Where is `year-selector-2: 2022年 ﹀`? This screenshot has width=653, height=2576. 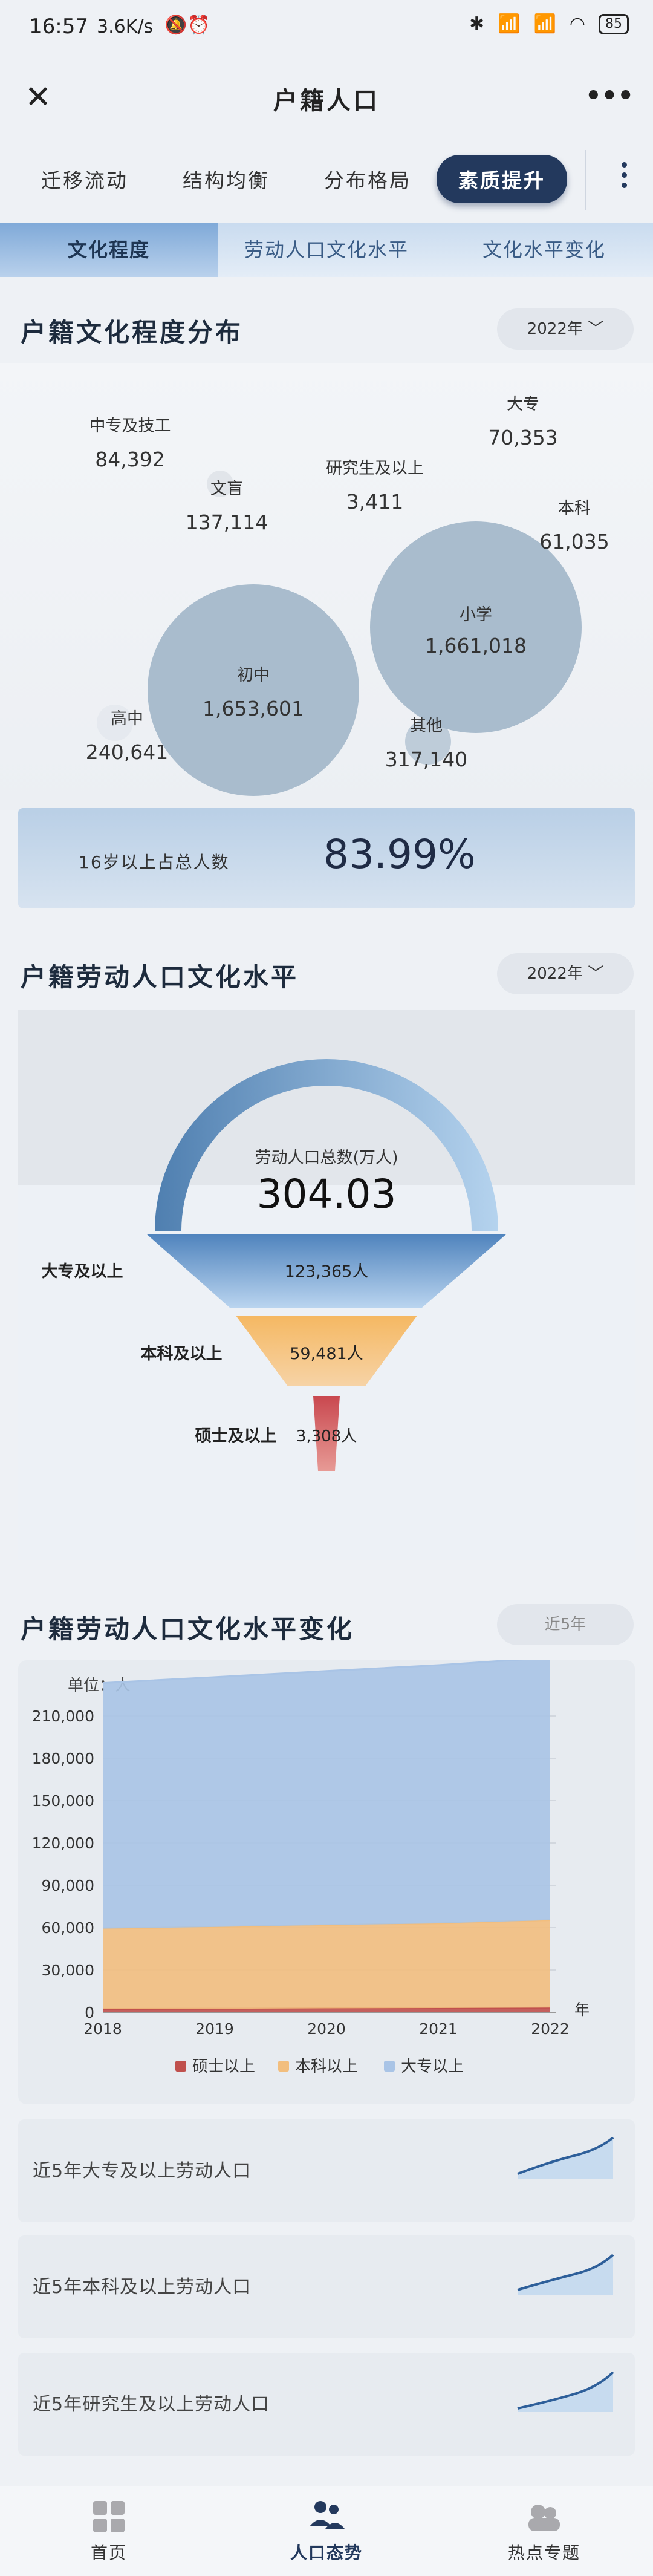
year-selector-2: 2022年 ﹀ is located at coordinates (565, 973).